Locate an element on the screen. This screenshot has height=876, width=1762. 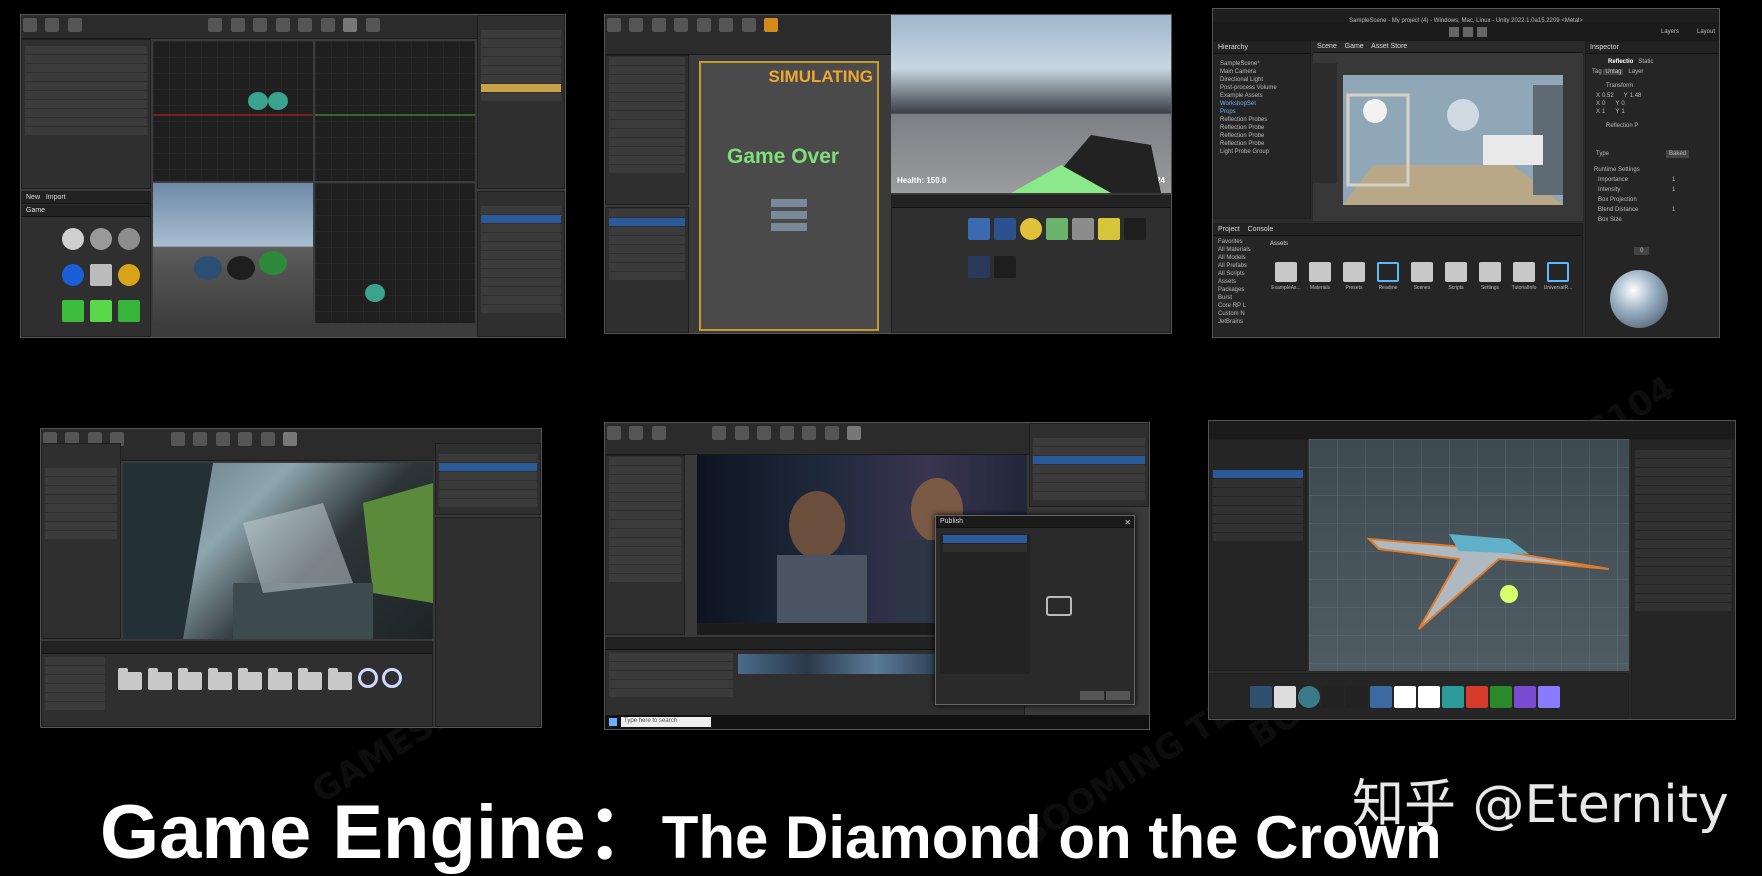
step-icon is located at coordinates (1482, 32).